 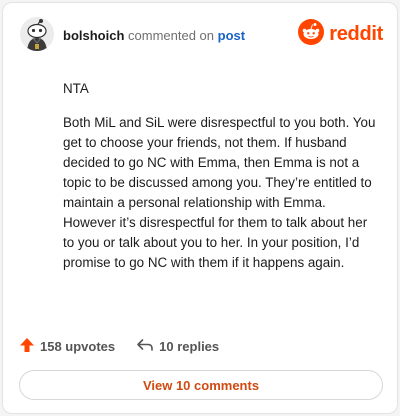 I want to click on reply-count: 10 replies, so click(x=189, y=346).